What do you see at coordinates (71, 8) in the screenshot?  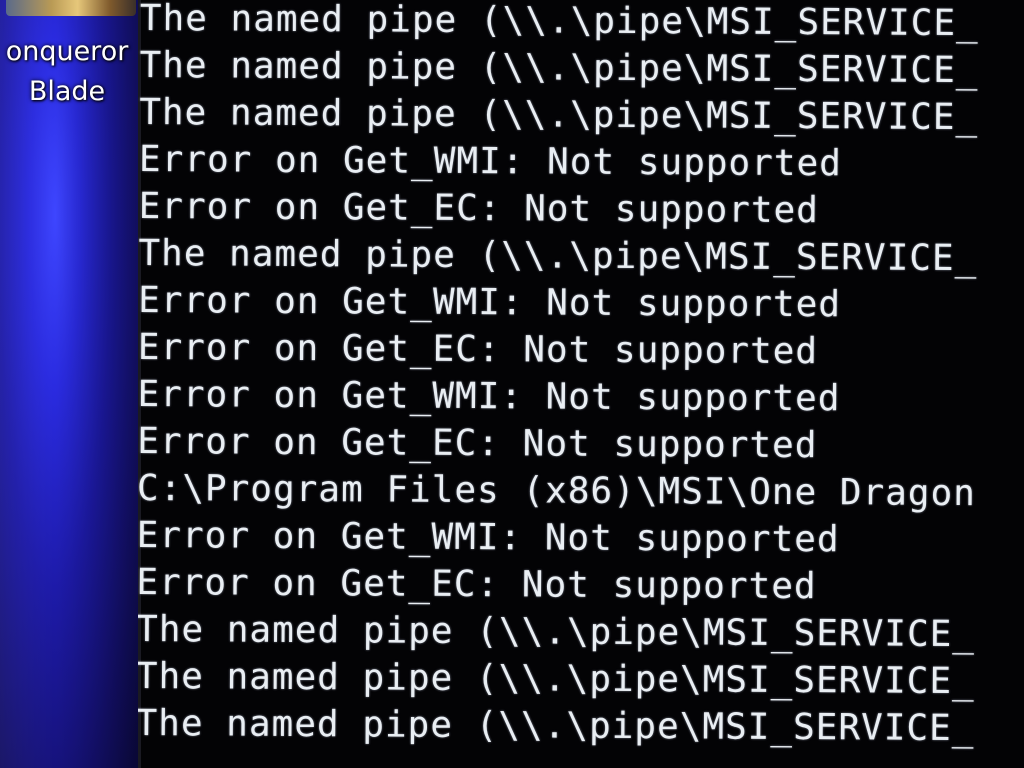 I see `game-icon` at bounding box center [71, 8].